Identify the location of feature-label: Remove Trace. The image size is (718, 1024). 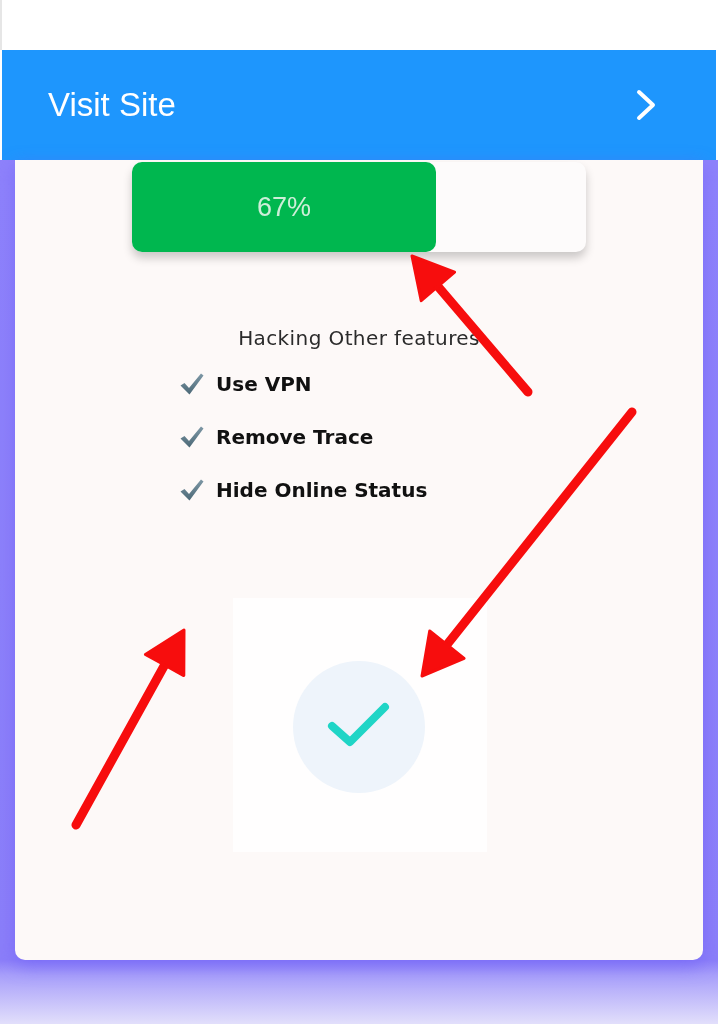
(295, 436).